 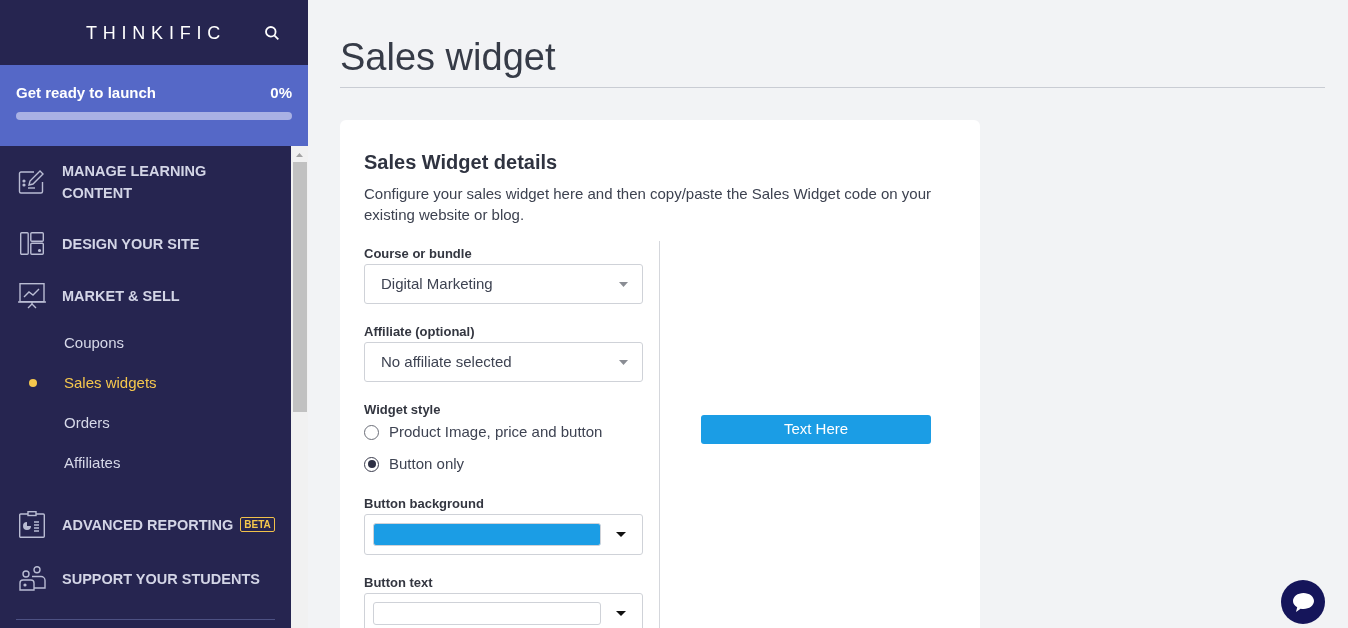 What do you see at coordinates (461, 162) in the screenshot?
I see `card-title: Sales Widget details` at bounding box center [461, 162].